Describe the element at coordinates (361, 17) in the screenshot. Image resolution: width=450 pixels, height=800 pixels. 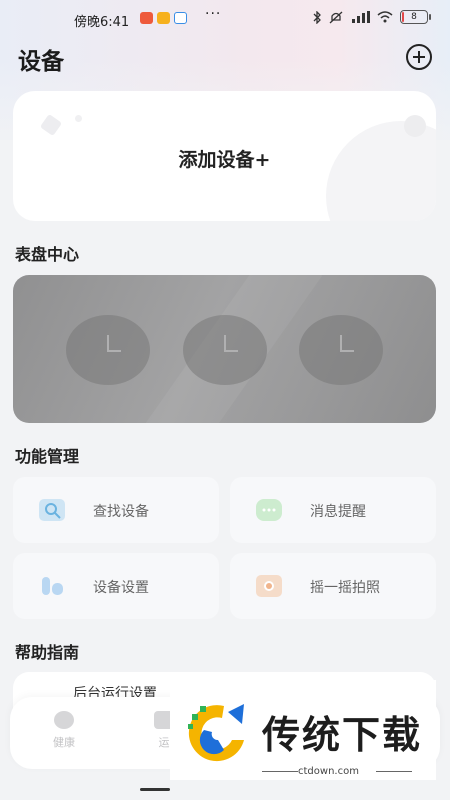
I see `signal-icon` at that location.